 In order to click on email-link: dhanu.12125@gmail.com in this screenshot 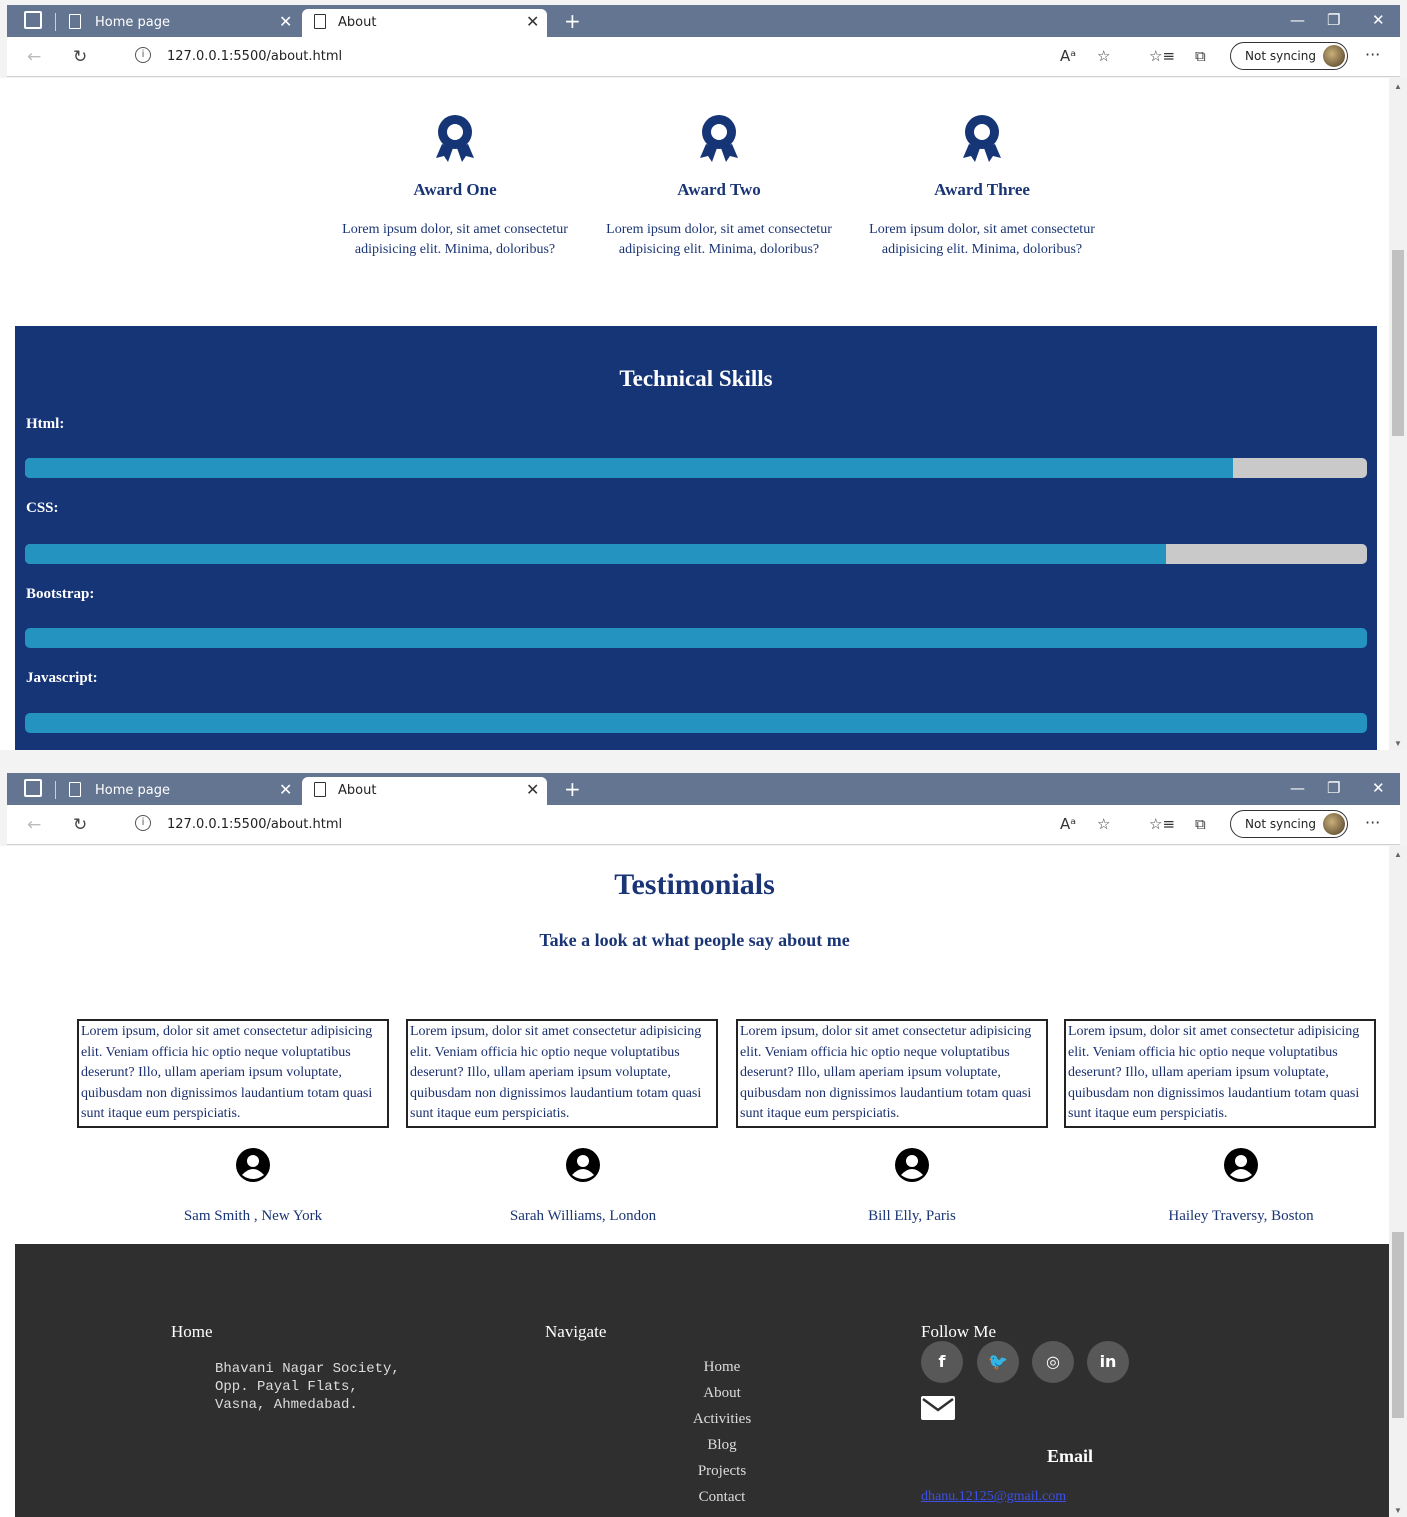, I will do `click(993, 1497)`.